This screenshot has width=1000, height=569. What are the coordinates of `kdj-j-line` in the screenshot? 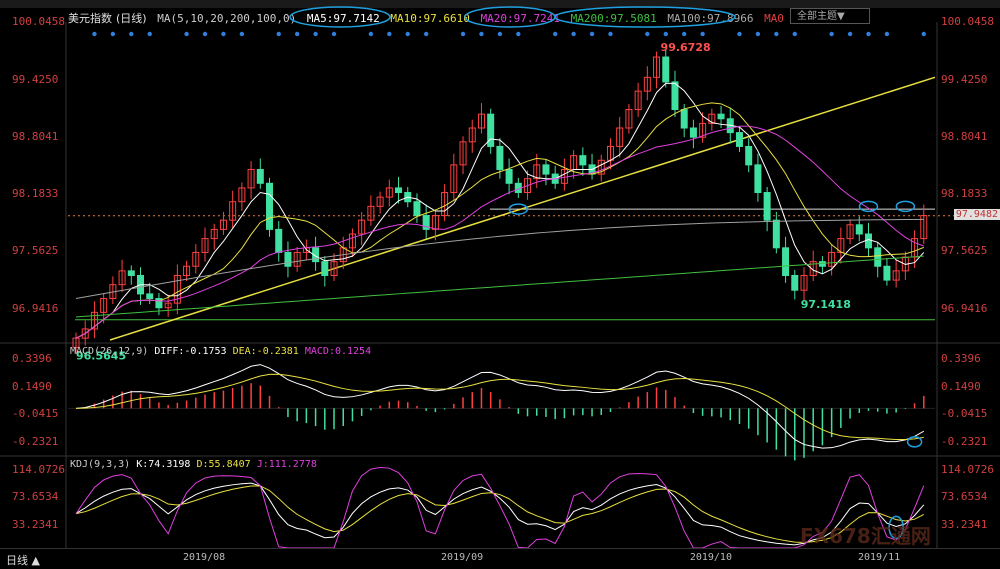 It's located at (500, 507).